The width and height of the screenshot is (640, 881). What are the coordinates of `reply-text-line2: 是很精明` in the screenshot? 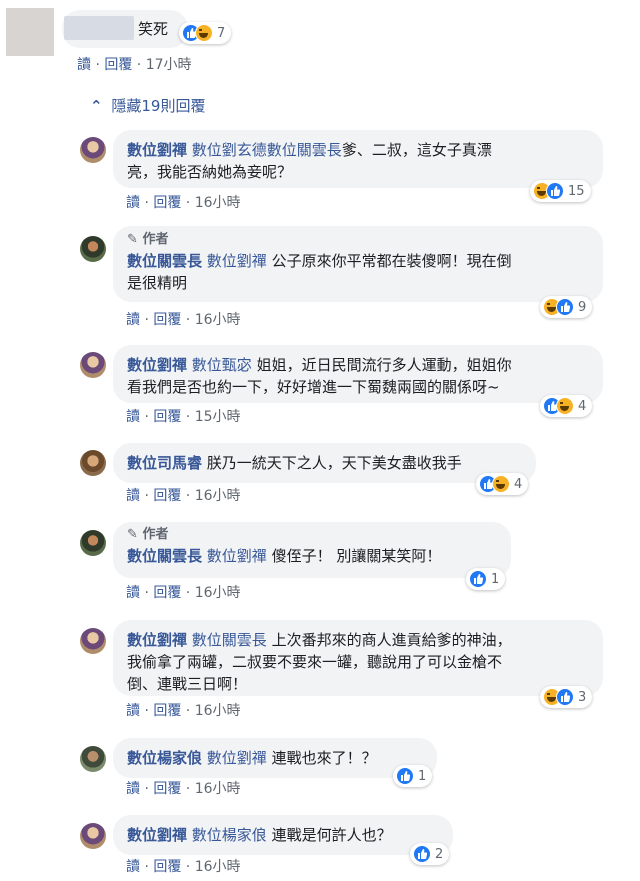 It's located at (157, 283).